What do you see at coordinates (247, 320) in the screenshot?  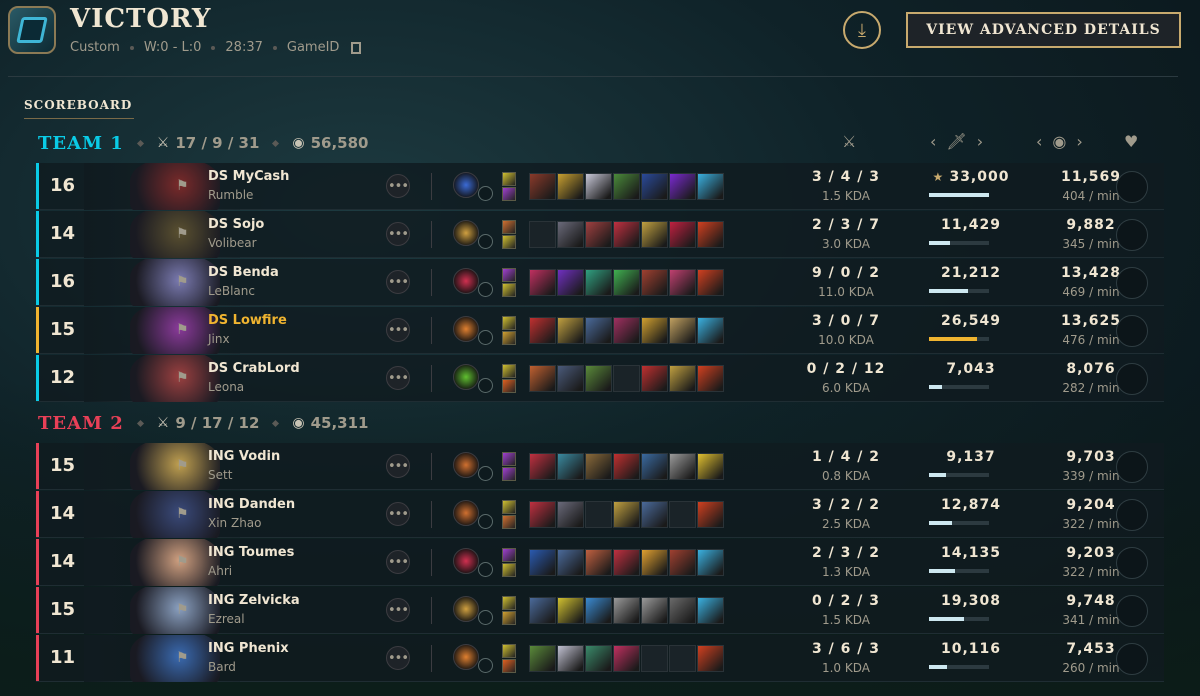 I see `player-name: DS Lowfire` at bounding box center [247, 320].